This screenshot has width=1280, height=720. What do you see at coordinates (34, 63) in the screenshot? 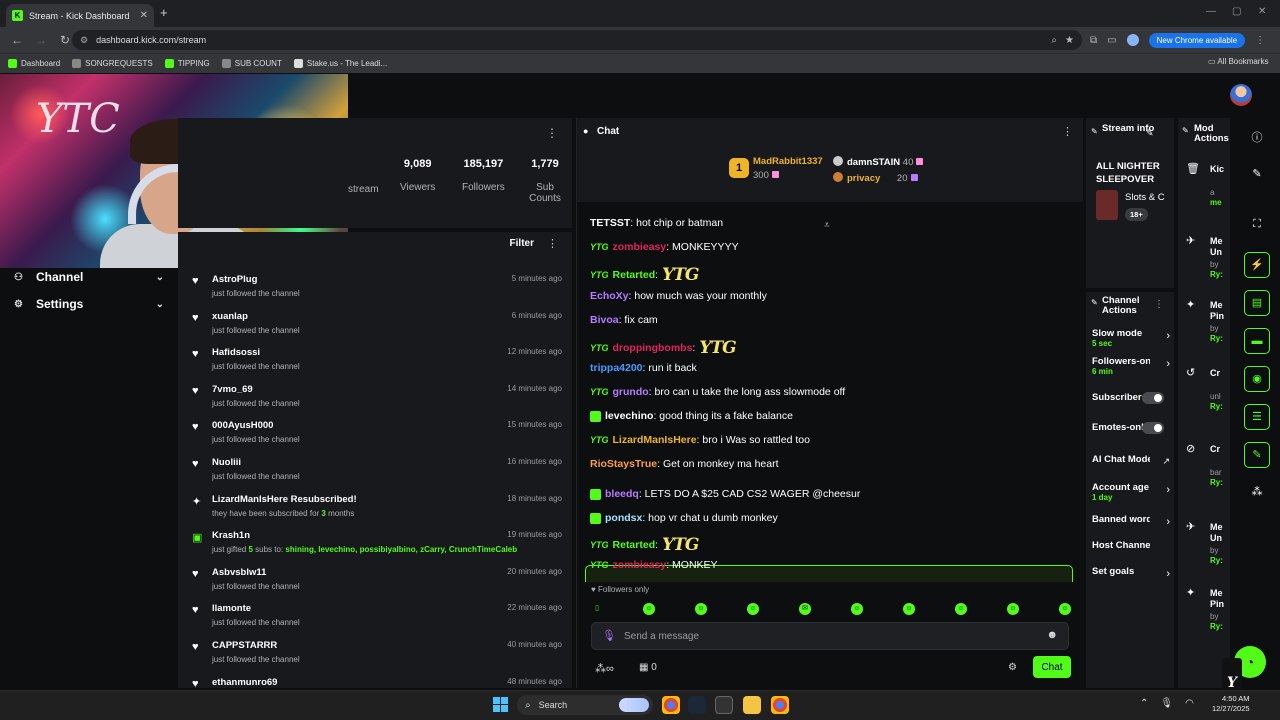
I see `bookmark-dashboard: Dashboard` at bounding box center [34, 63].